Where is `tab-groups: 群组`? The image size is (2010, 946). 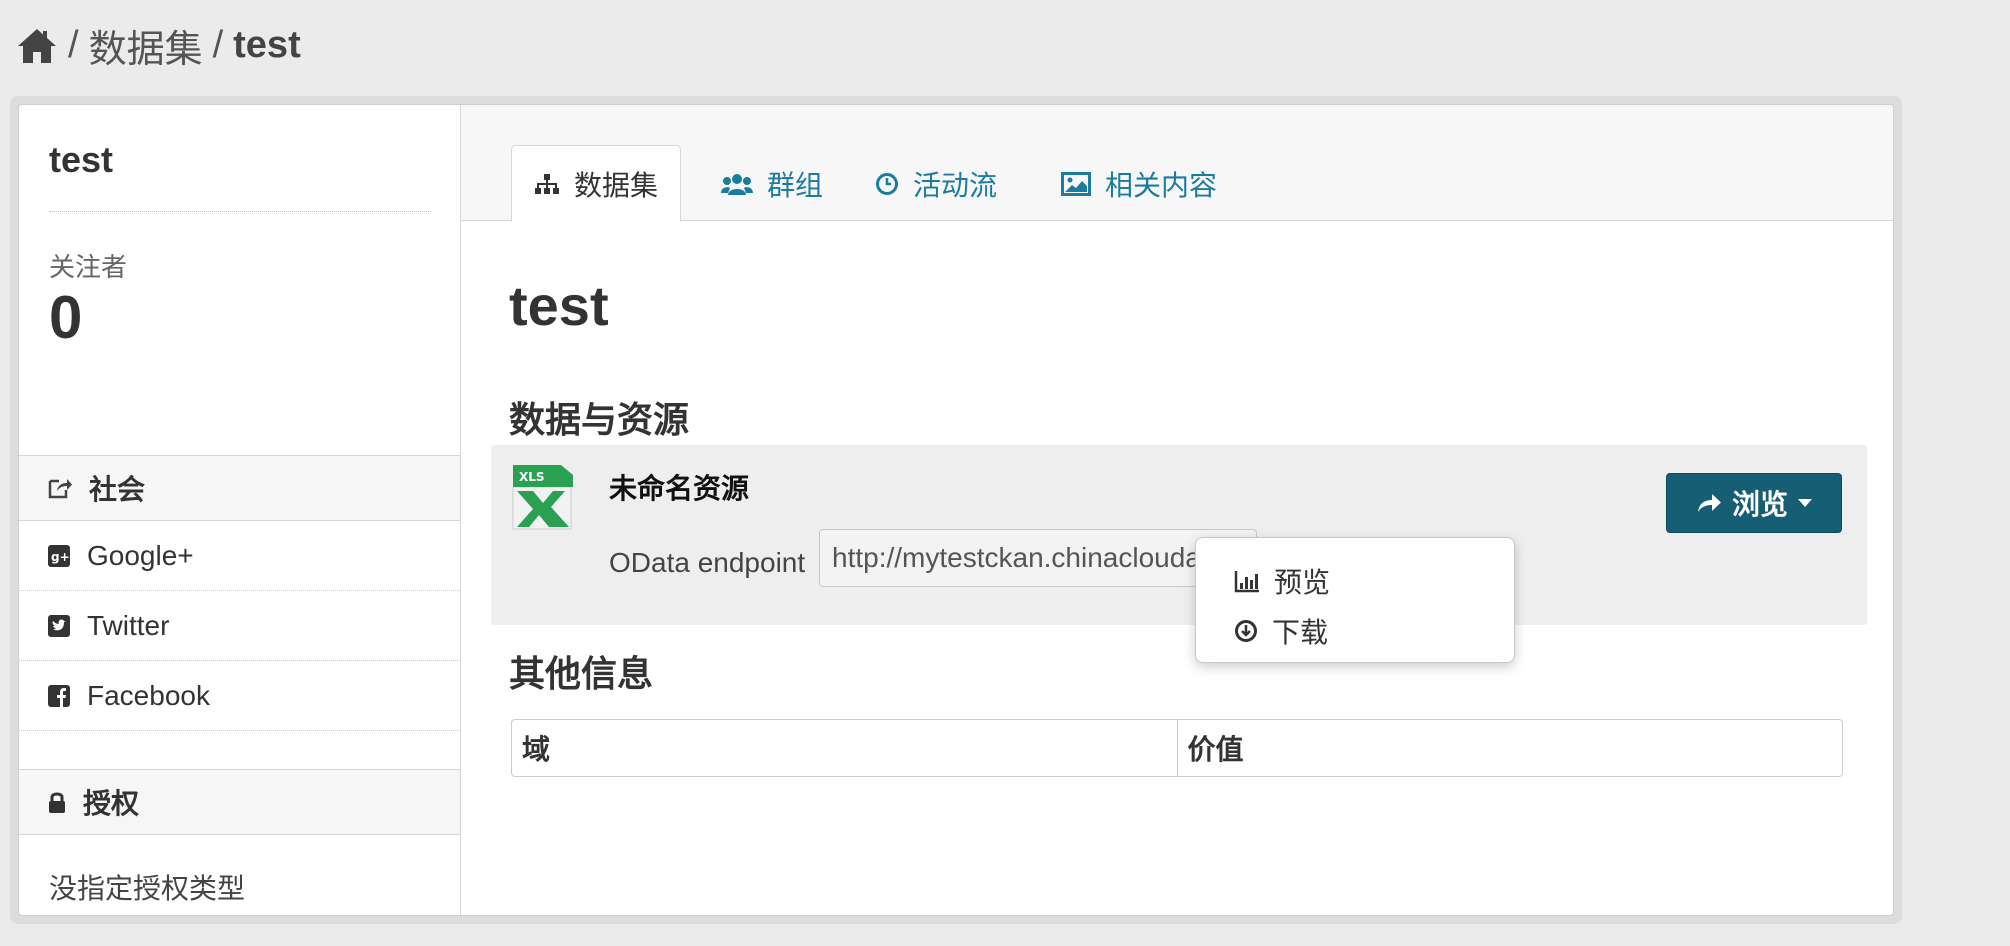 tab-groups: 群组 is located at coordinates (772, 183).